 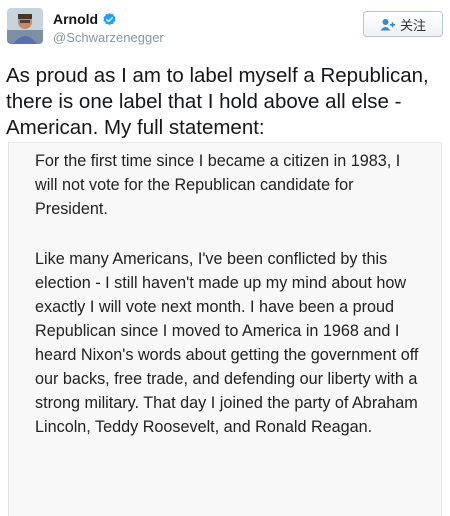 I want to click on avatar, so click(x=25, y=26).